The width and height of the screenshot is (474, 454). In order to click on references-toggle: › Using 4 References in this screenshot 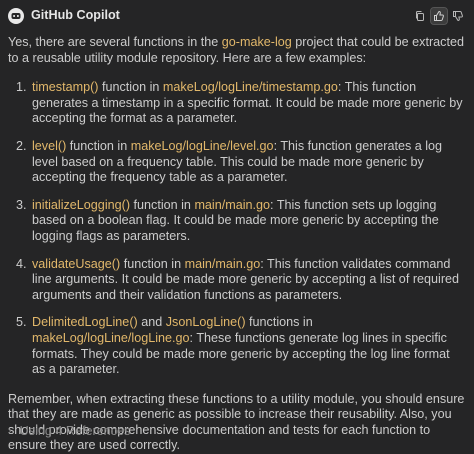, I will do `click(69, 432)`.